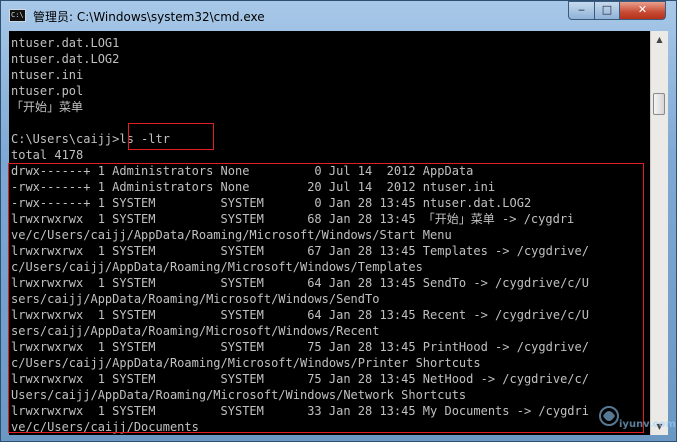  What do you see at coordinates (47, 75) in the screenshot?
I see `console-line: ntuser.ini` at bounding box center [47, 75].